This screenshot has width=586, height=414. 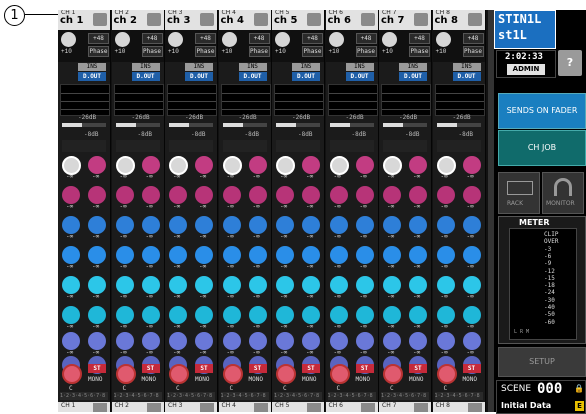 I want to click on channel-footer: CH 8, so click(x=458, y=407).